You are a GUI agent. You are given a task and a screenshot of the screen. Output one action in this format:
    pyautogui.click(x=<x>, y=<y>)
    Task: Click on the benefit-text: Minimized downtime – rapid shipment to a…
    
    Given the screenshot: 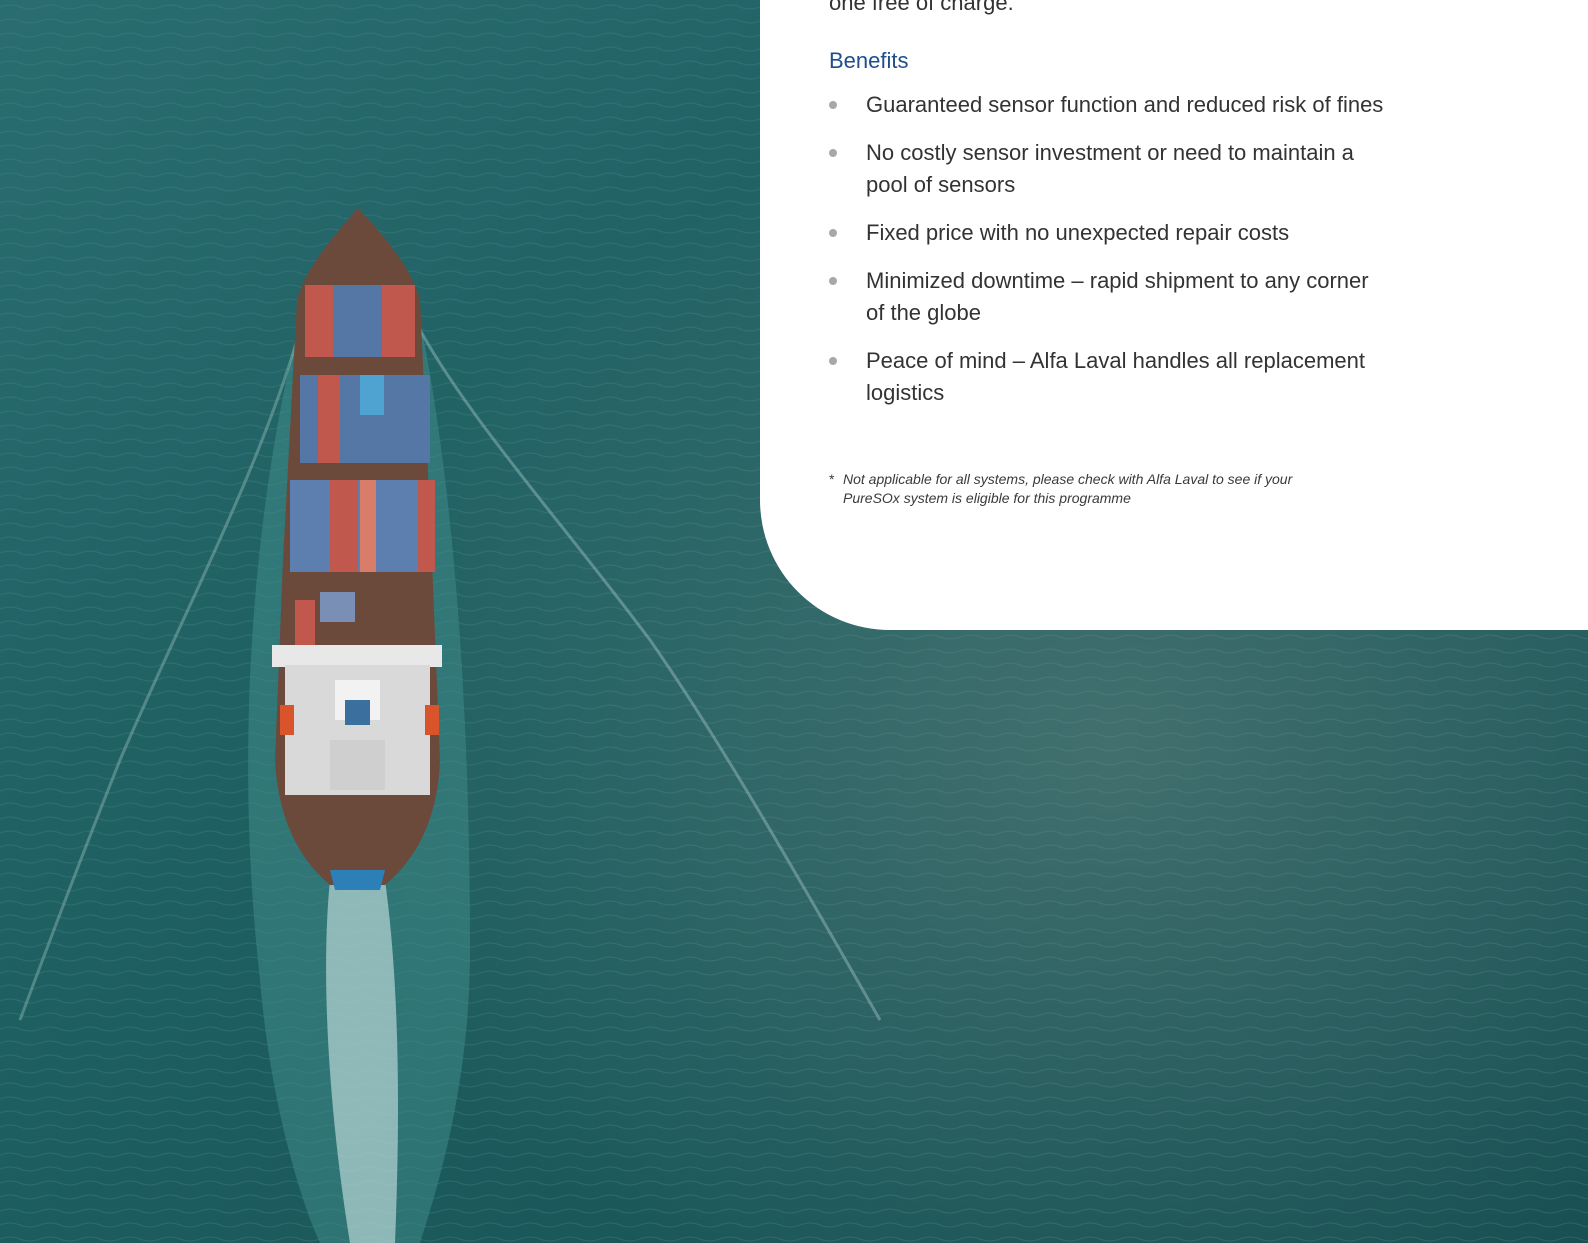 What is the action you would take?
    pyautogui.click(x=1117, y=296)
    